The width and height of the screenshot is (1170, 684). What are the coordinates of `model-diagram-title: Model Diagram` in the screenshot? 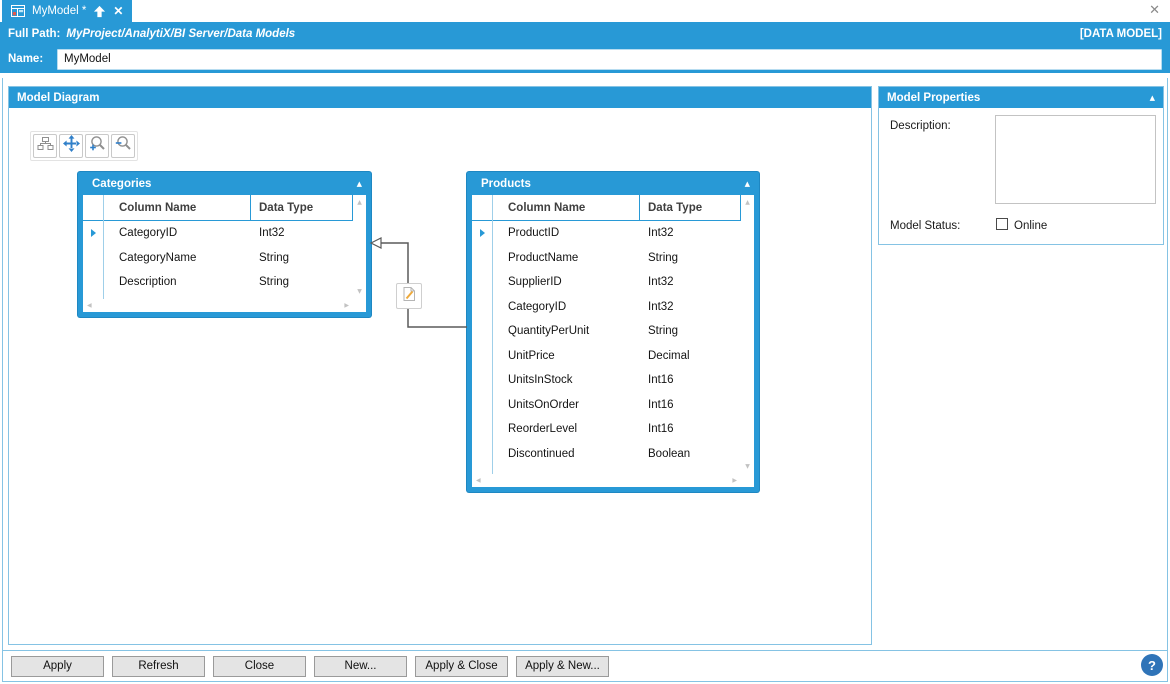 It's located at (58, 97).